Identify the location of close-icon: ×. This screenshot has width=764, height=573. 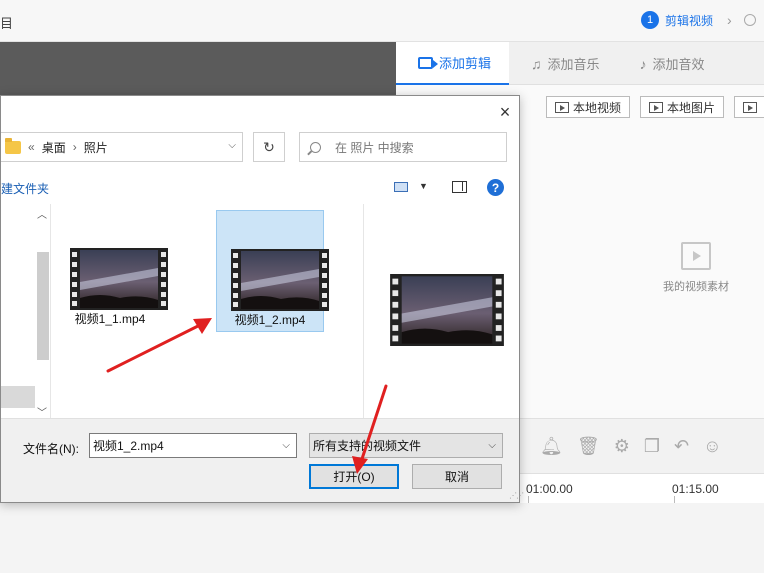
(505, 112).